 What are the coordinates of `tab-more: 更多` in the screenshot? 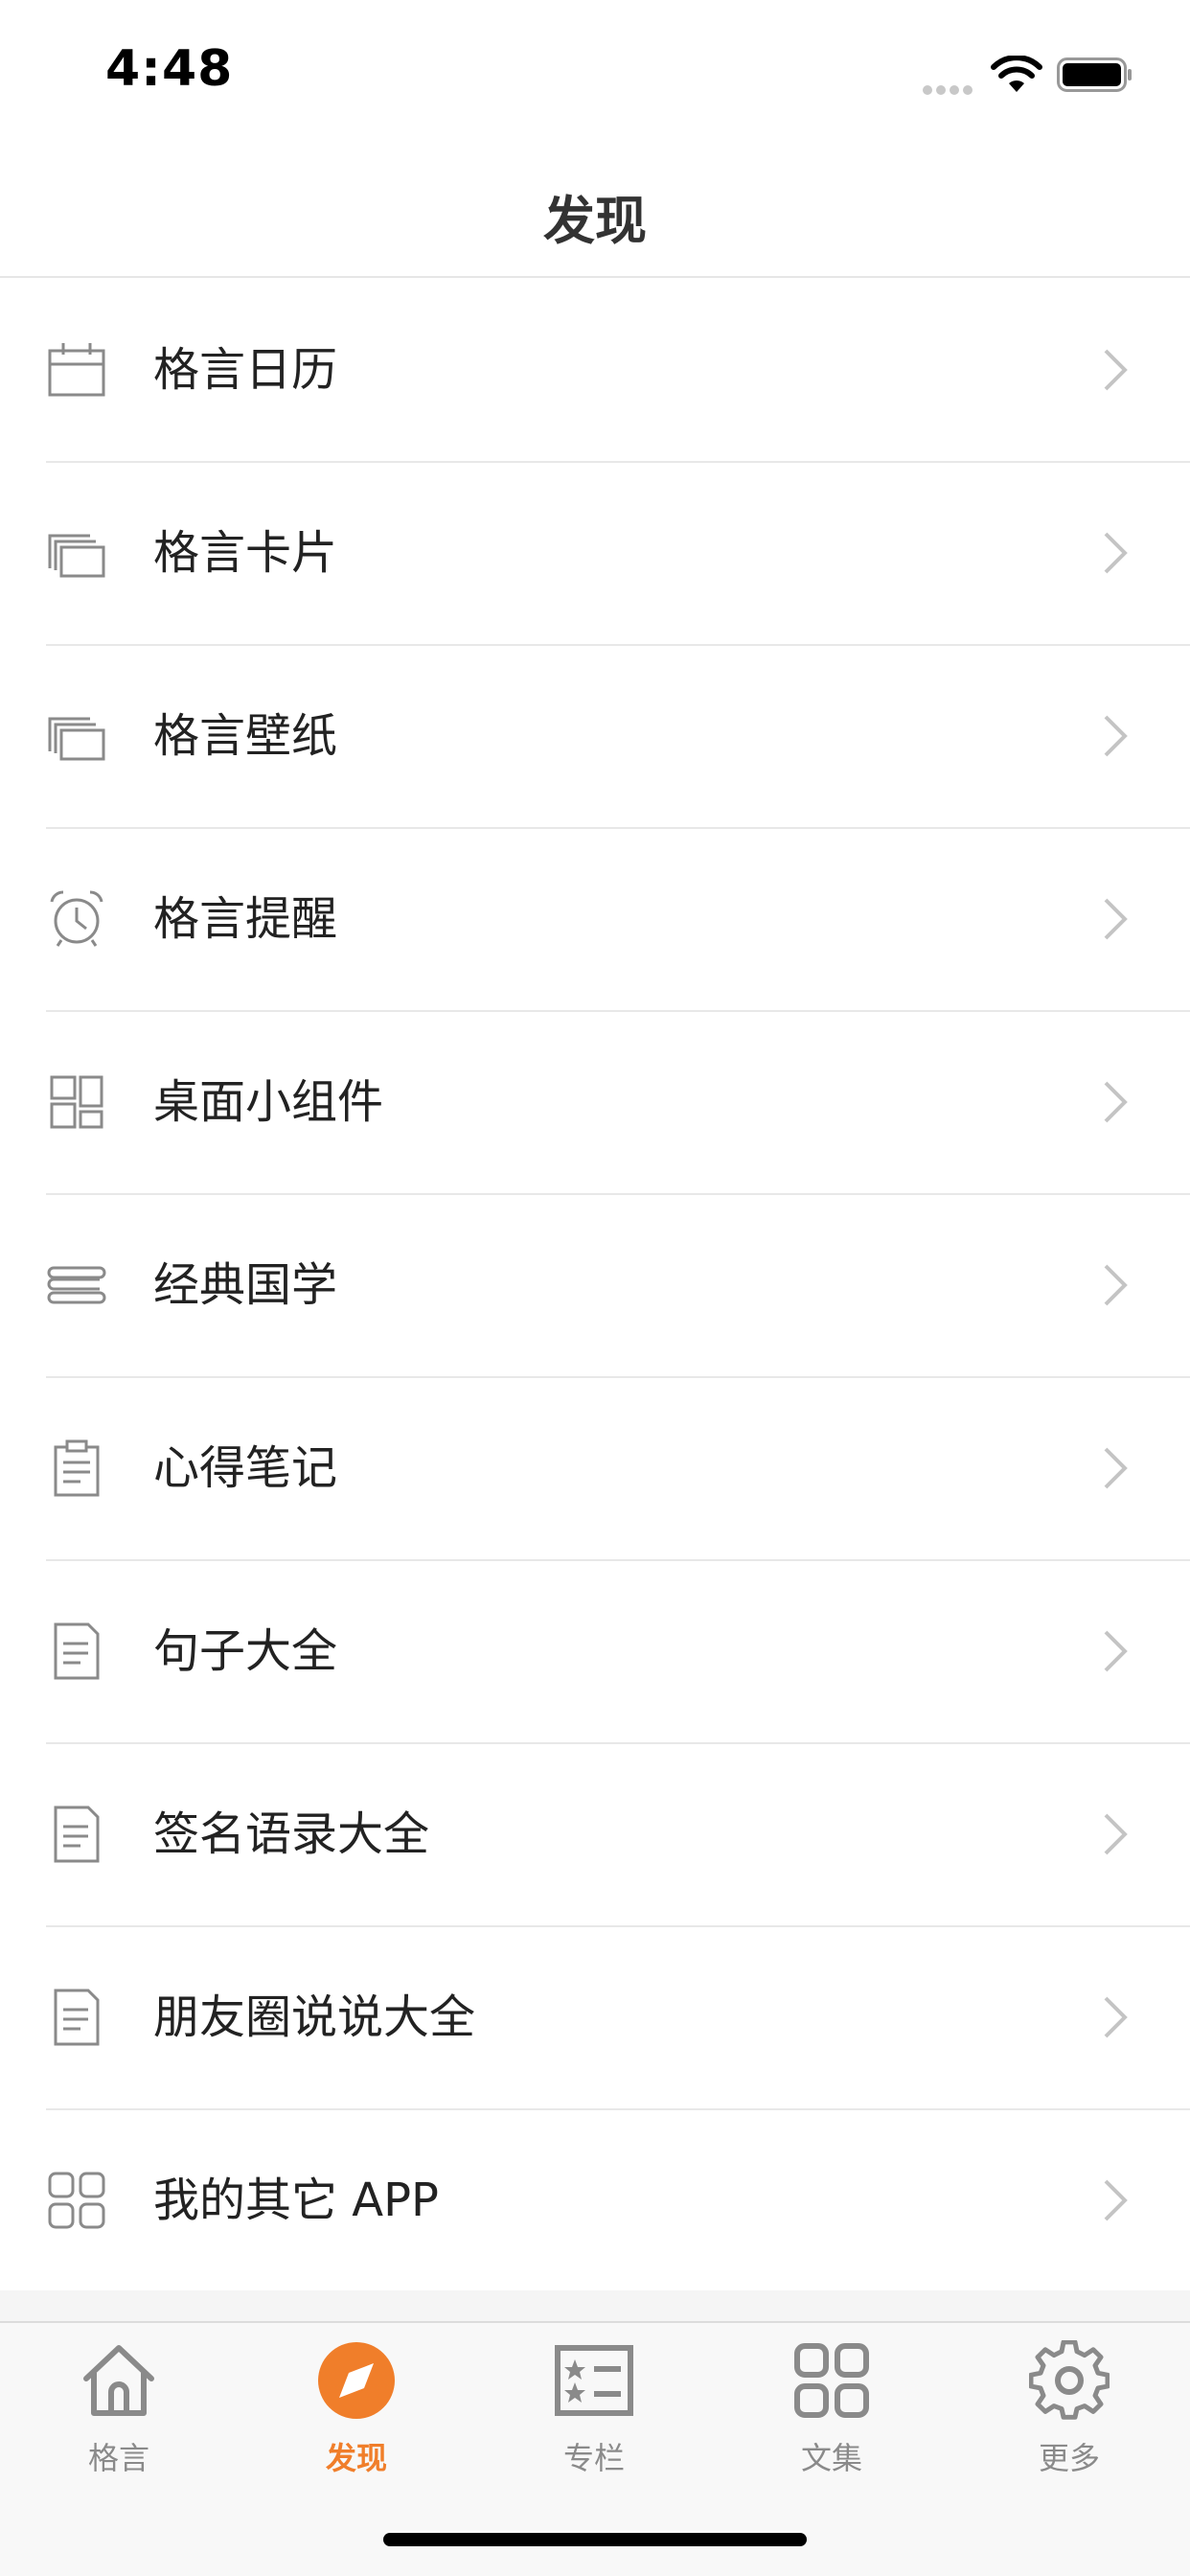 It's located at (1069, 2417).